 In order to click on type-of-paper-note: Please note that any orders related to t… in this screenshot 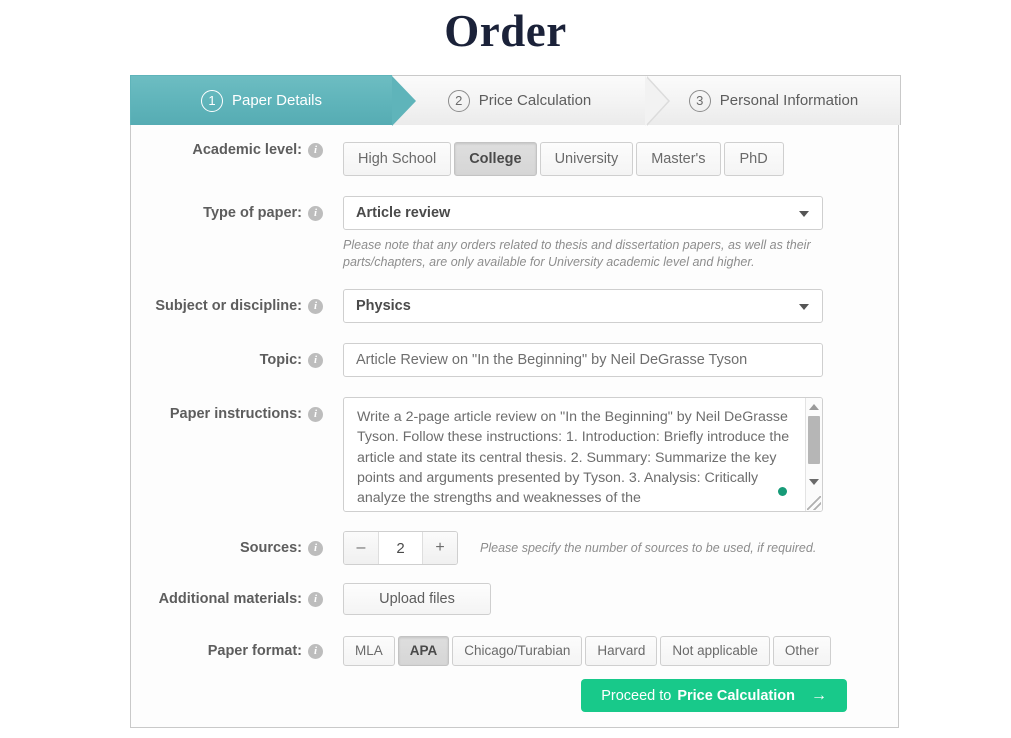, I will do `click(577, 253)`.